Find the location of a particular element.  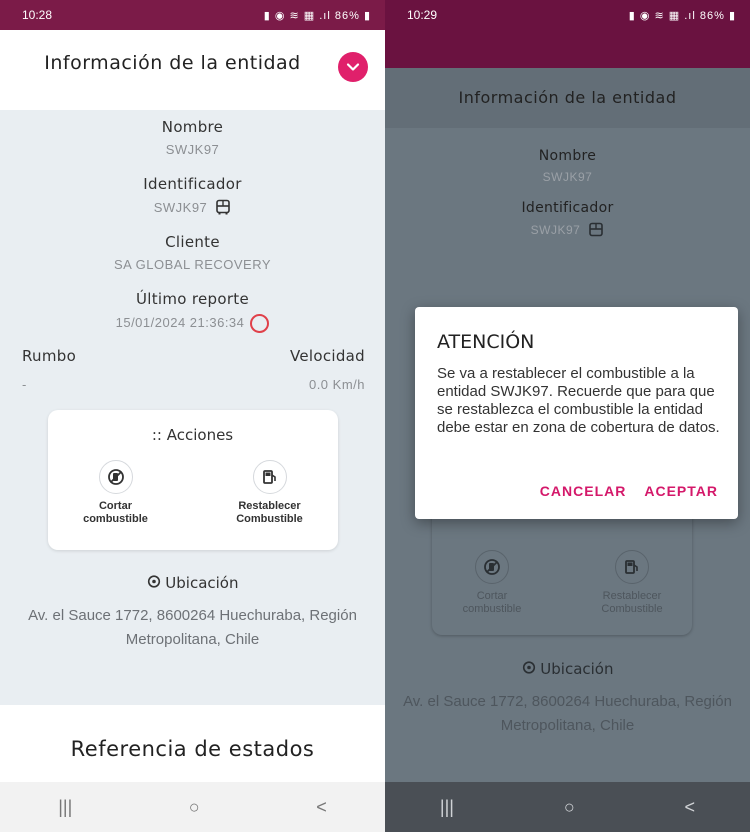

dialog-title: ATENCIÓN is located at coordinates (486, 342).